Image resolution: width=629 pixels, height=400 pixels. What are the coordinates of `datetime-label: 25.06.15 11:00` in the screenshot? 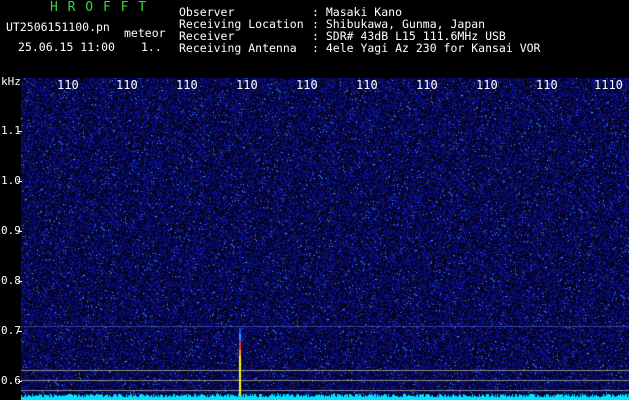 It's located at (66, 47).